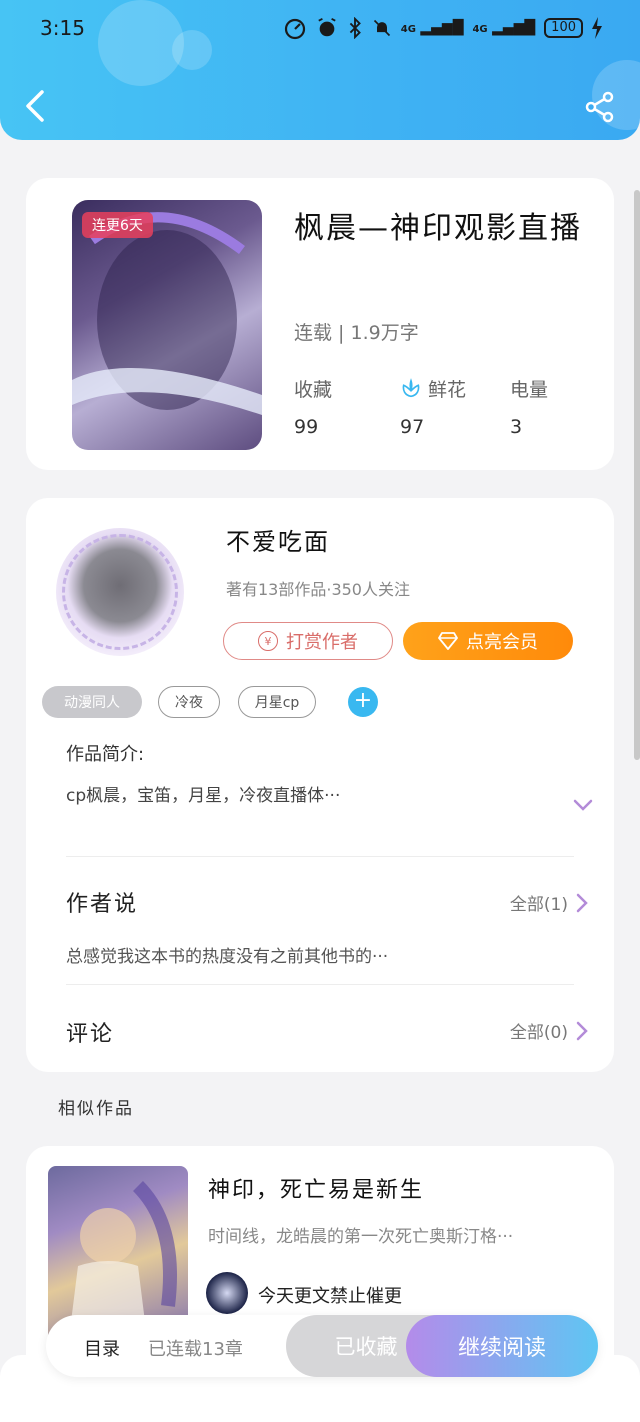  What do you see at coordinates (313, 390) in the screenshot?
I see `stat-label-favorites: 收藏` at bounding box center [313, 390].